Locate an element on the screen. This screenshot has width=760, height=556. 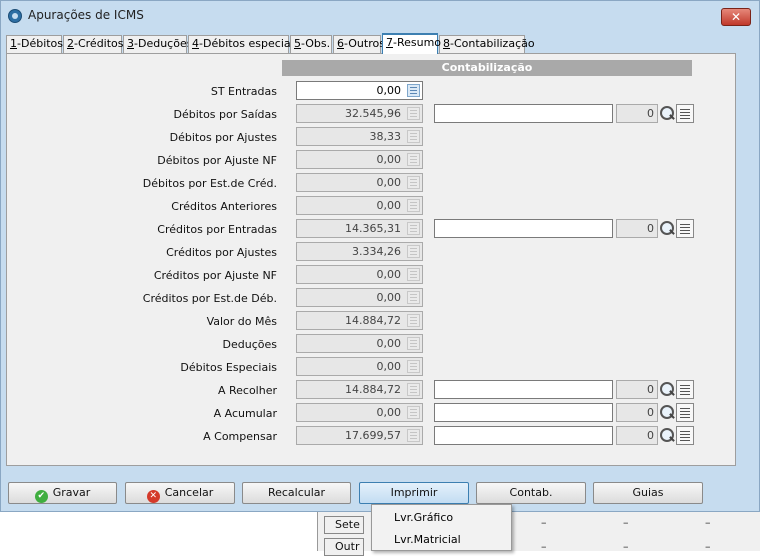
st-entradas-field: 0,00 is located at coordinates (359, 90).